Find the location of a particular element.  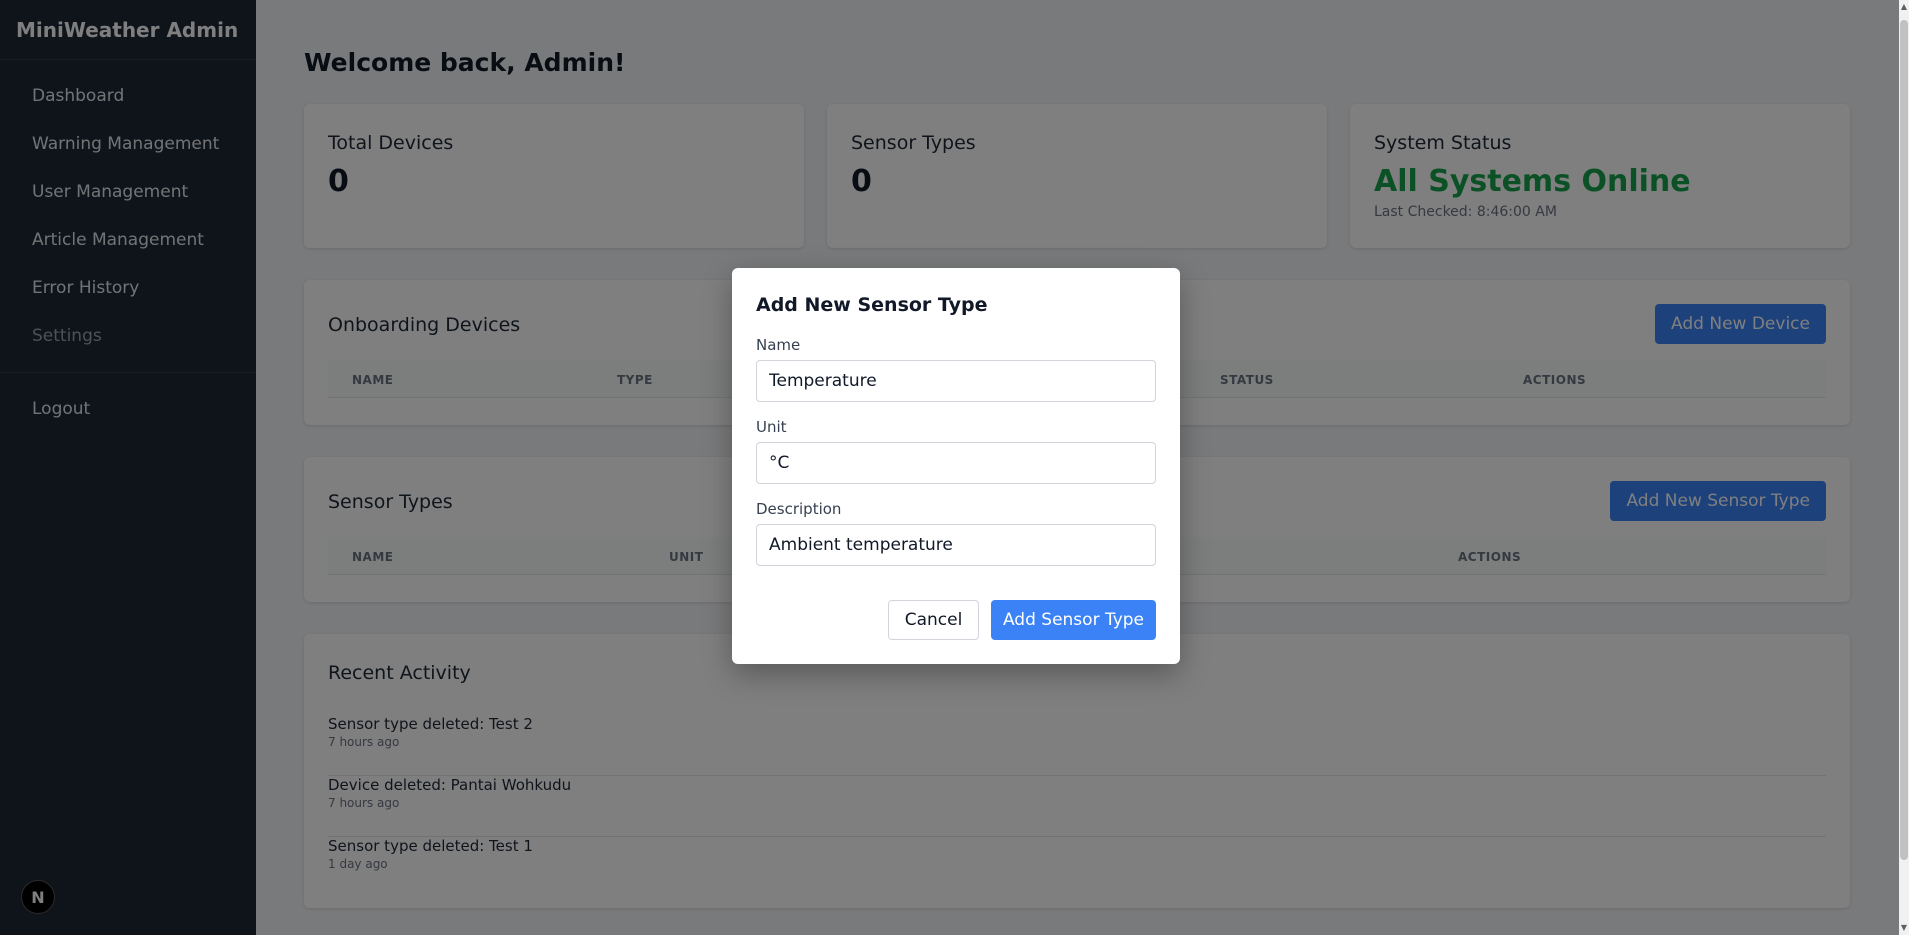

name-label: Name is located at coordinates (778, 345).